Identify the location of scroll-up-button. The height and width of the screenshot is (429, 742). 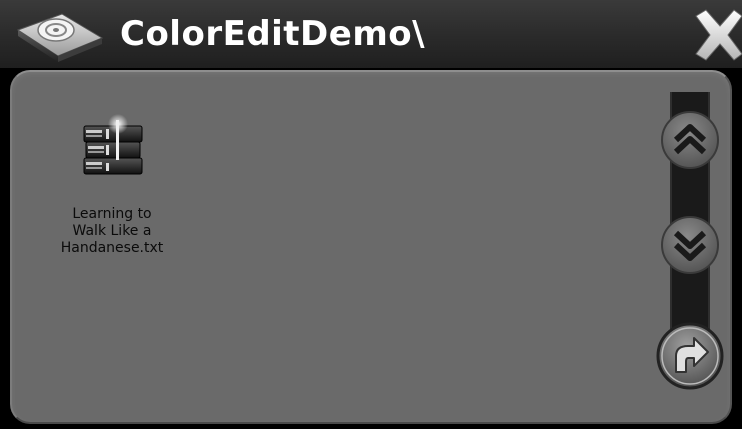
(690, 140).